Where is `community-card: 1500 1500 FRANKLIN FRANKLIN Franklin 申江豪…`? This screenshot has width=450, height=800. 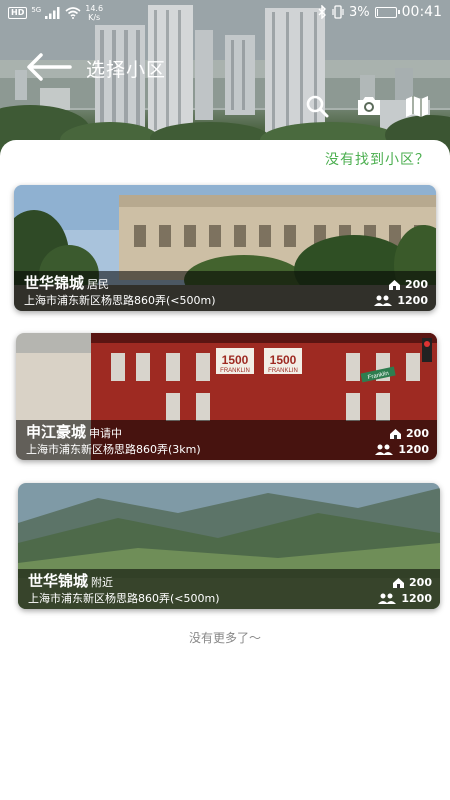 community-card: 1500 1500 FRANKLIN FRANKLIN Franklin 申江豪… is located at coordinates (226, 396).